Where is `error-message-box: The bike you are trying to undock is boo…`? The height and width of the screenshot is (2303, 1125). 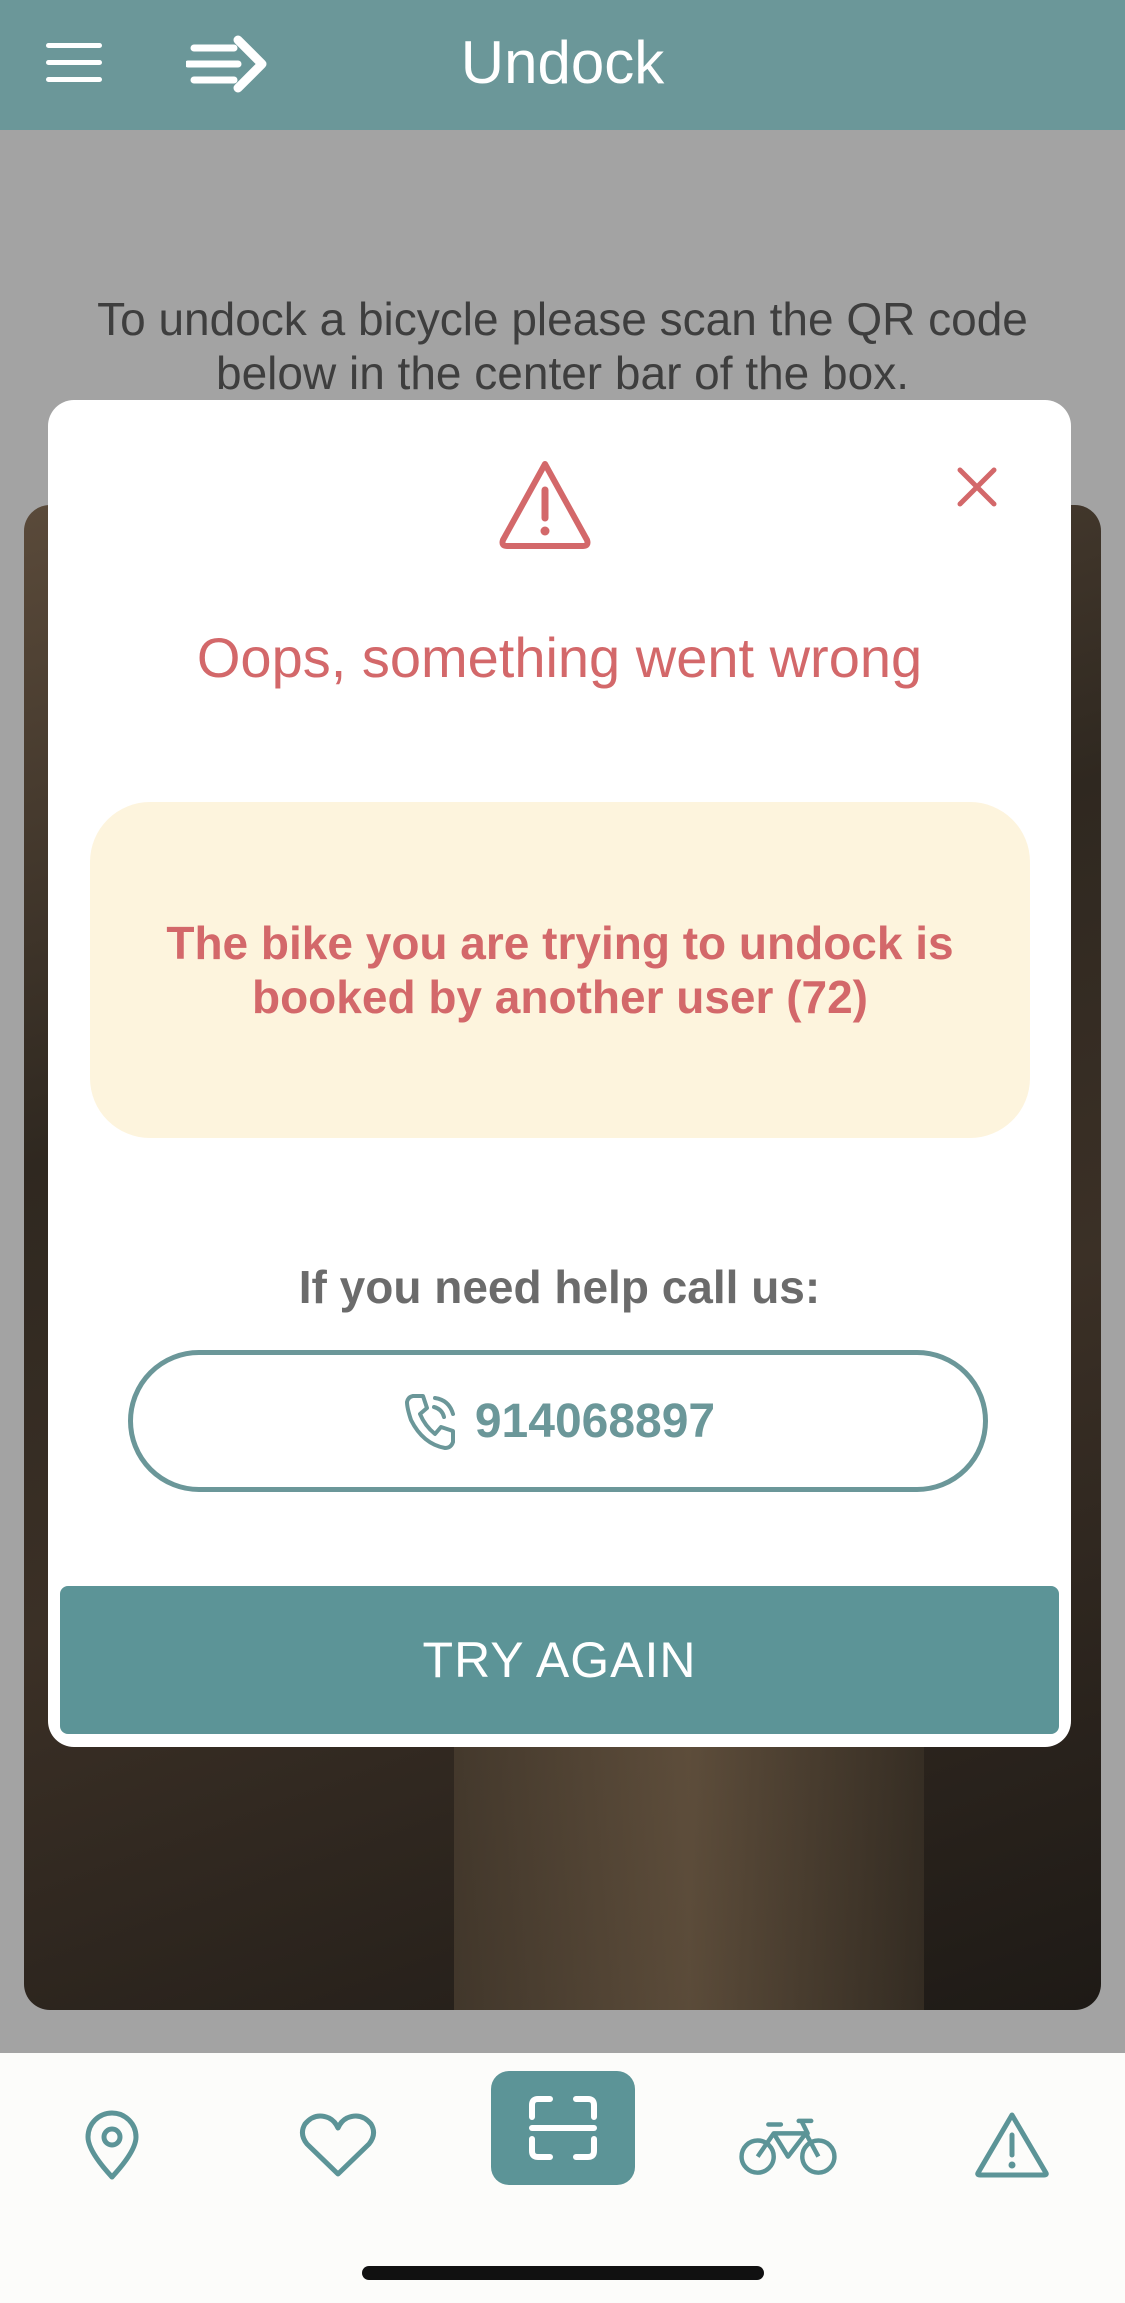
error-message-box: The bike you are trying to undock is boo… is located at coordinates (560, 970).